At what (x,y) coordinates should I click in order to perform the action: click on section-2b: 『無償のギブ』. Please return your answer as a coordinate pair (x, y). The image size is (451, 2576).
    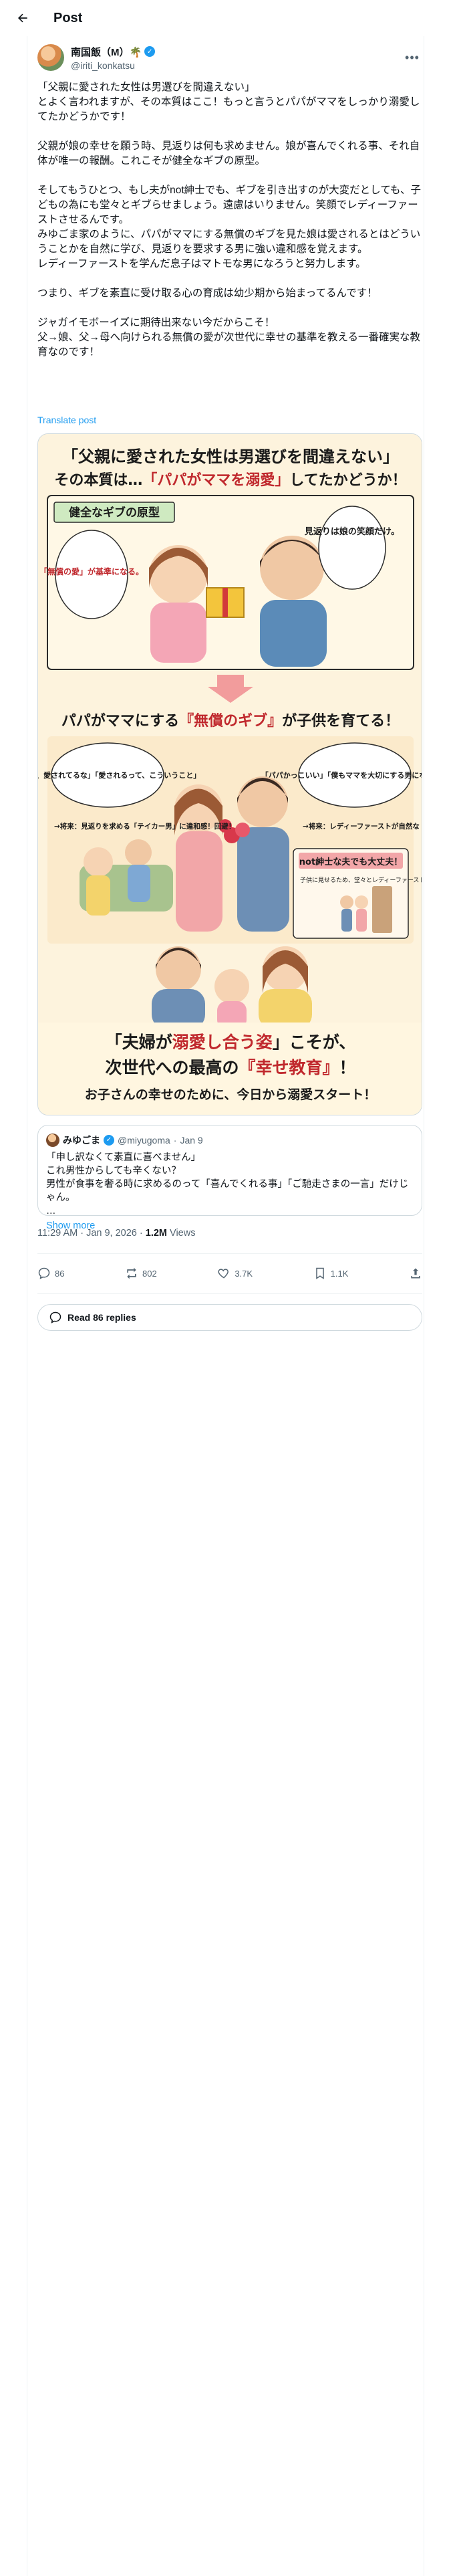
    Looking at the image, I should click on (230, 721).